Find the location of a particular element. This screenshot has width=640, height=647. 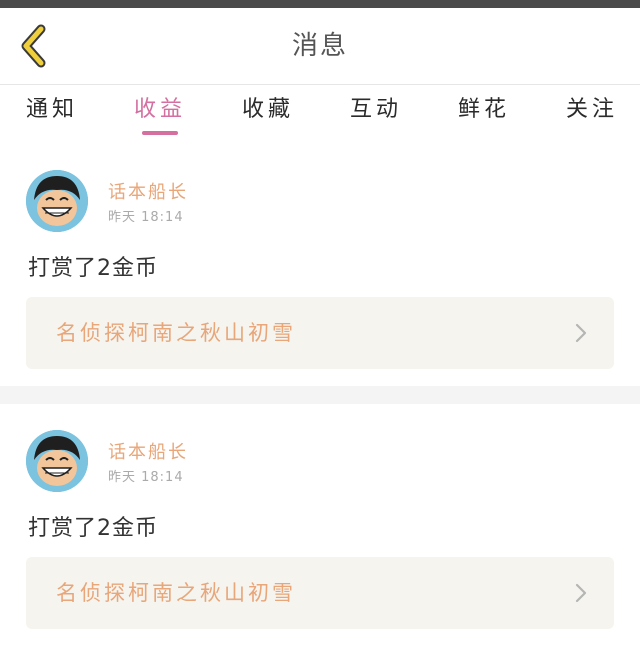

tab-earnings: 收益 is located at coordinates (160, 113).